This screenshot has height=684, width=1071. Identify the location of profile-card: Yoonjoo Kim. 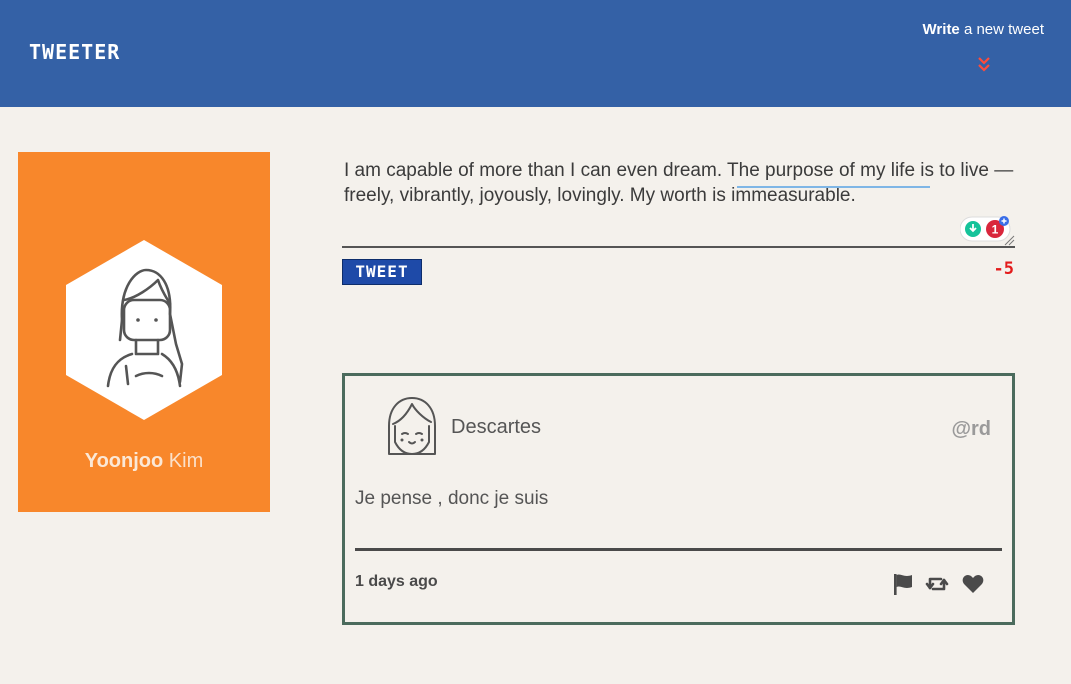
(144, 332).